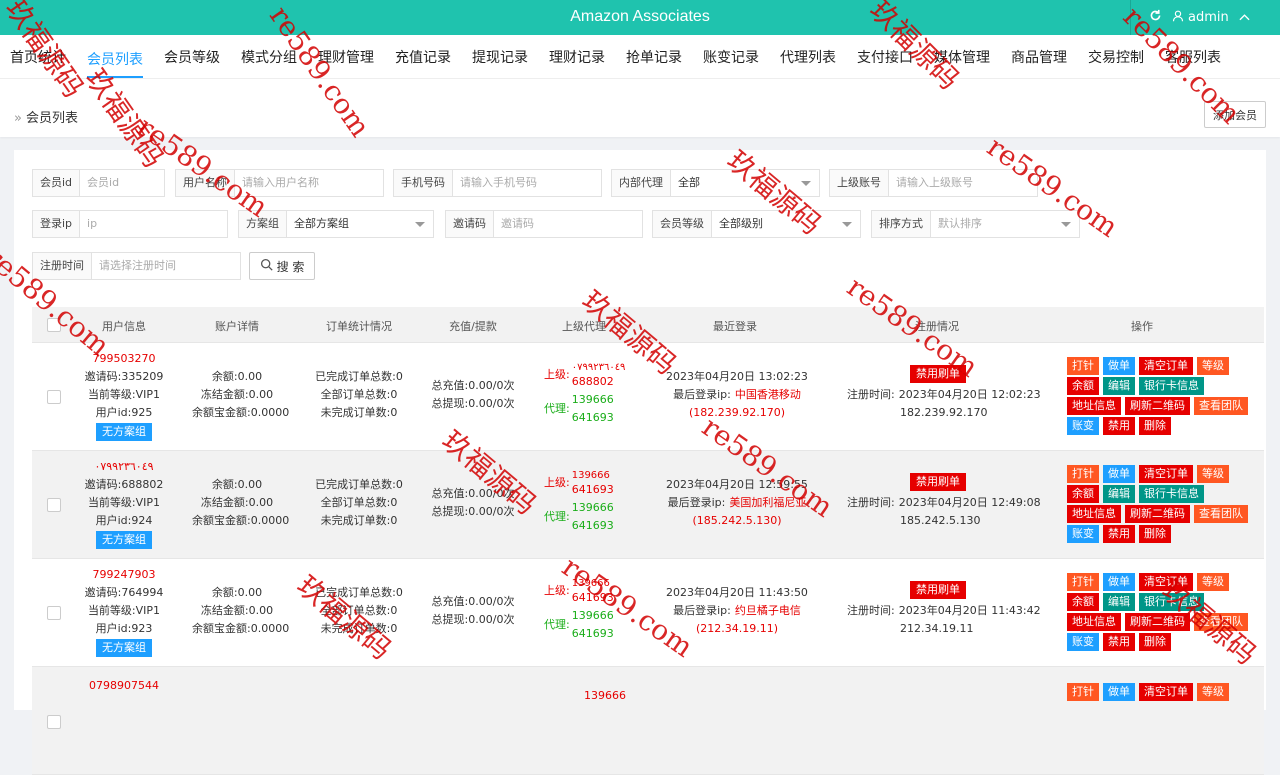 The width and height of the screenshot is (1280, 775). Describe the element at coordinates (241, 628) in the screenshot. I see `yeb-amount: 余额宝金额:0.0000` at that location.